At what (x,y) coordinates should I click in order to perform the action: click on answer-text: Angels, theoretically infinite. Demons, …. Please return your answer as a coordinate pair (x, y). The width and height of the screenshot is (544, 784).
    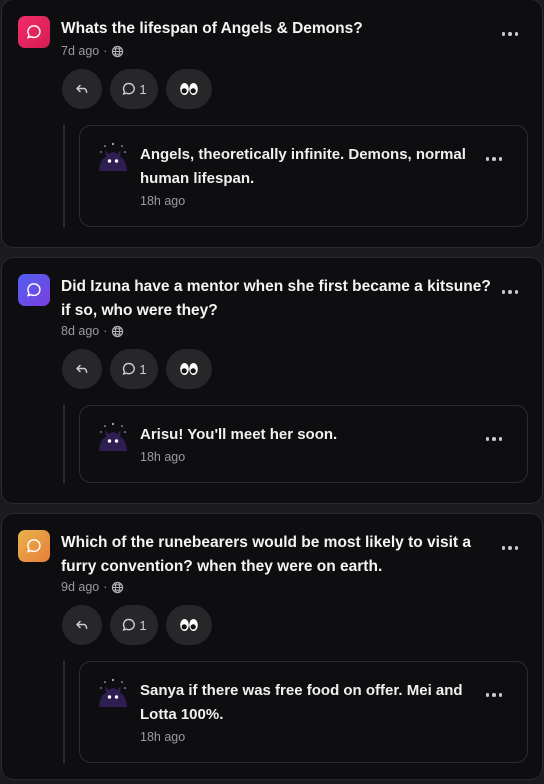
    Looking at the image, I should click on (303, 166).